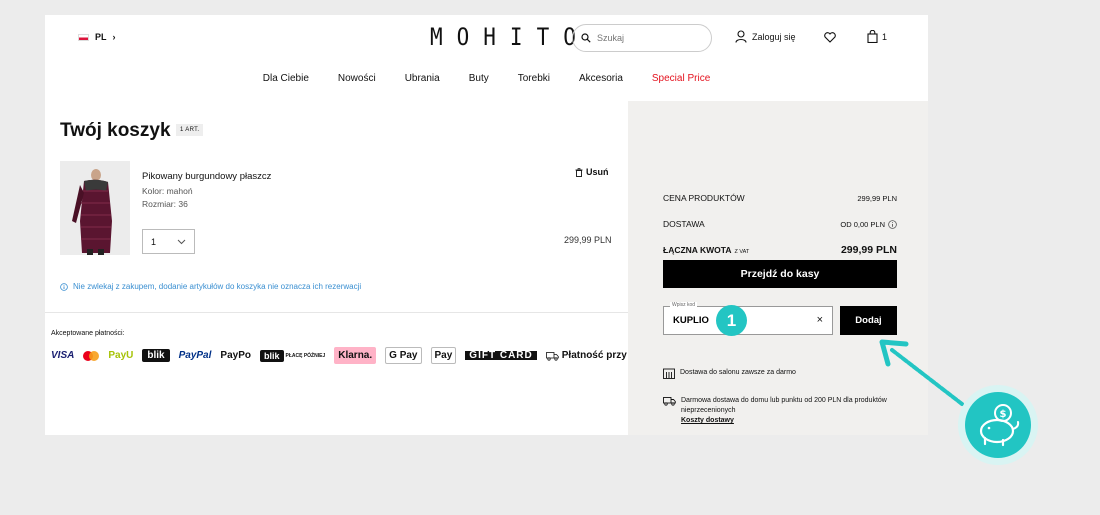  Describe the element at coordinates (601, 78) in the screenshot. I see `nav-item-akcesoria: Akcesoria` at that location.